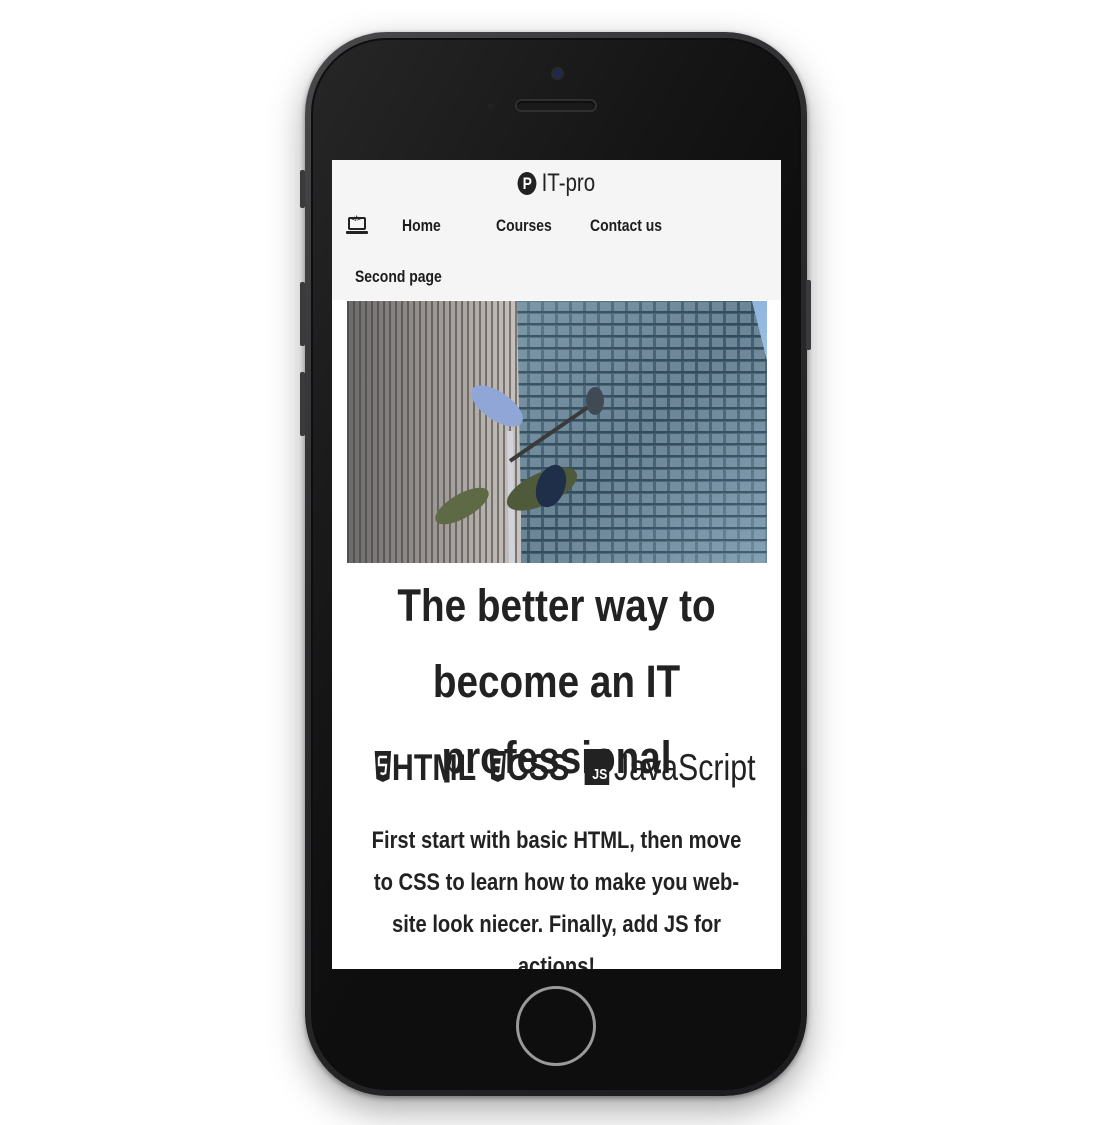  I want to click on front-camera-icon, so click(557, 73).